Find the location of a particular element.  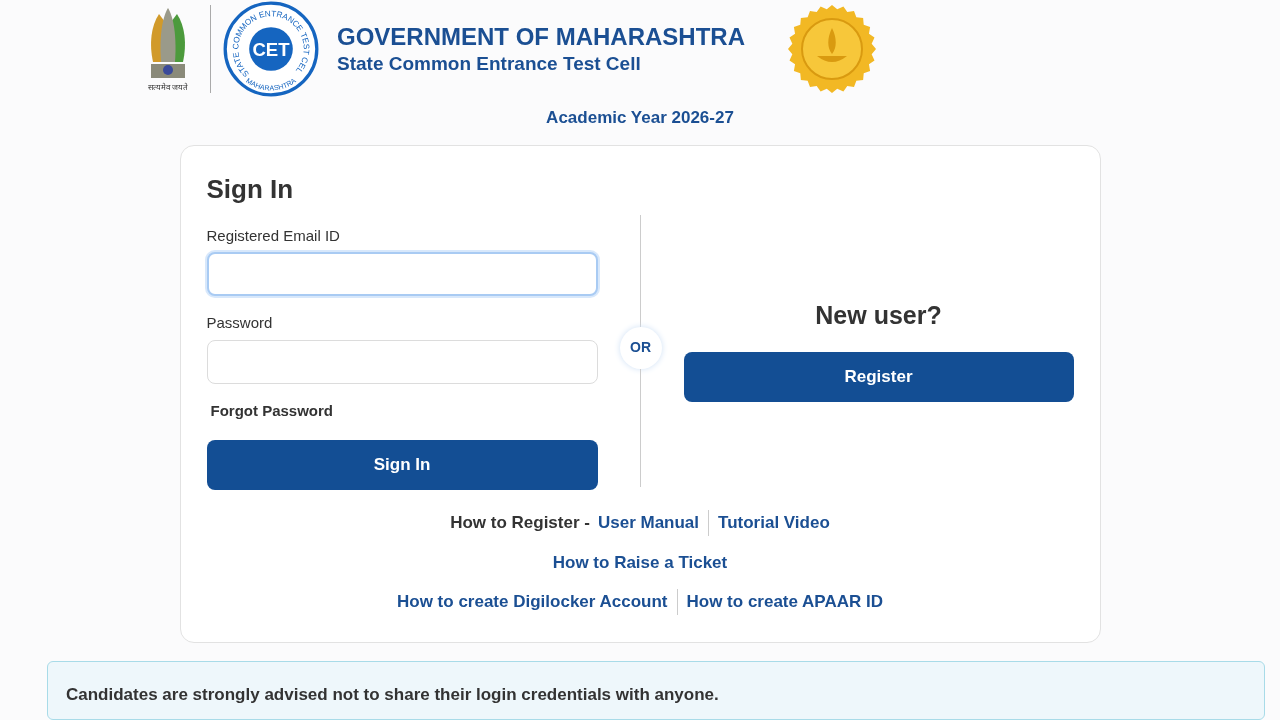

help-link: How to create Digilocker Account is located at coordinates (532, 602).